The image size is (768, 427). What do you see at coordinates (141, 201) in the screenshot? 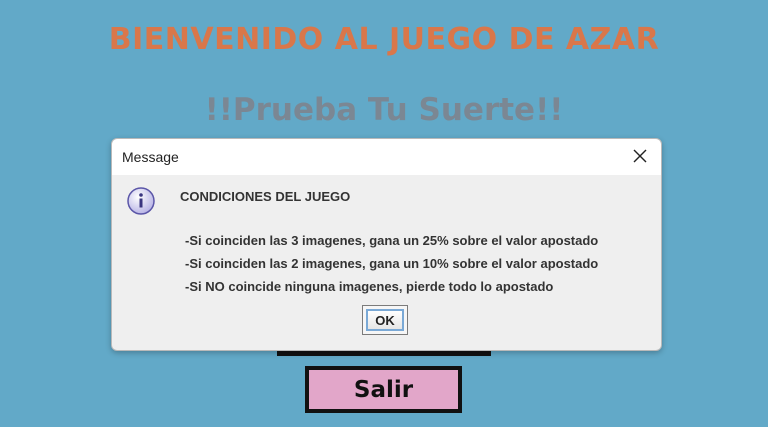
I see `info-icon` at bounding box center [141, 201].